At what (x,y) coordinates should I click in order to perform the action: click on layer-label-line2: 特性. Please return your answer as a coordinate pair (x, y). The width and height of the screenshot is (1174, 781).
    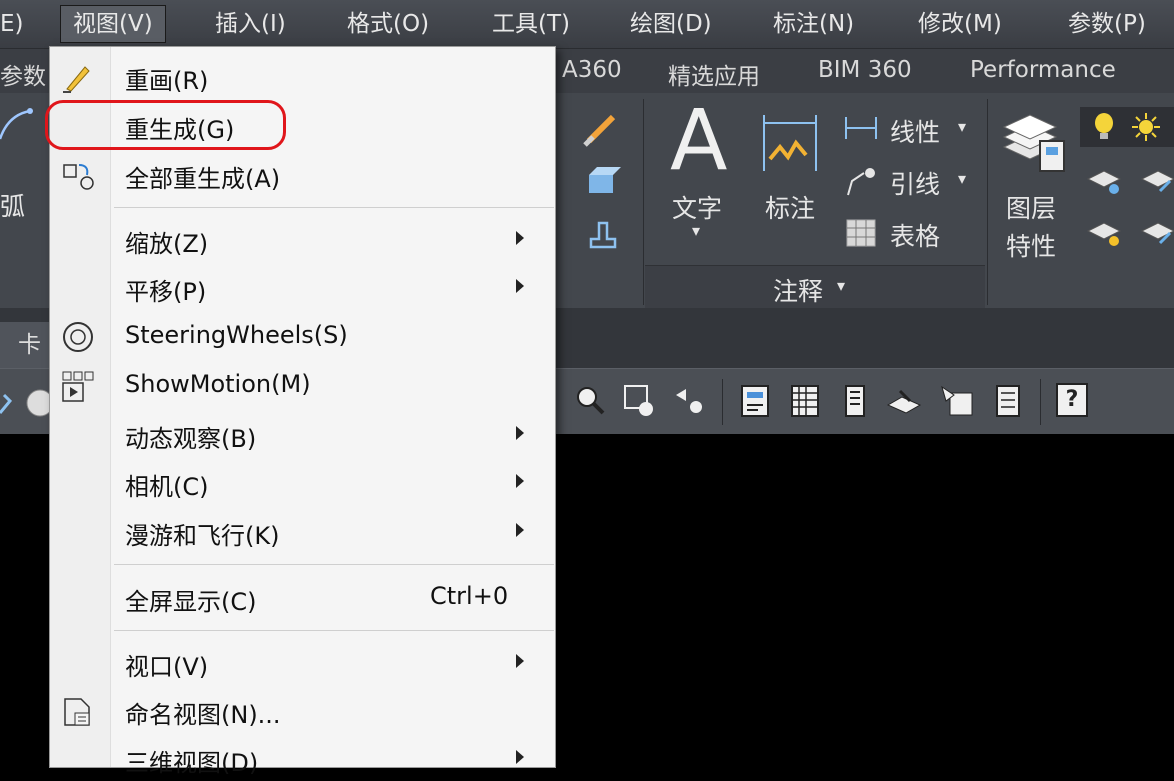
    Looking at the image, I should click on (1031, 245).